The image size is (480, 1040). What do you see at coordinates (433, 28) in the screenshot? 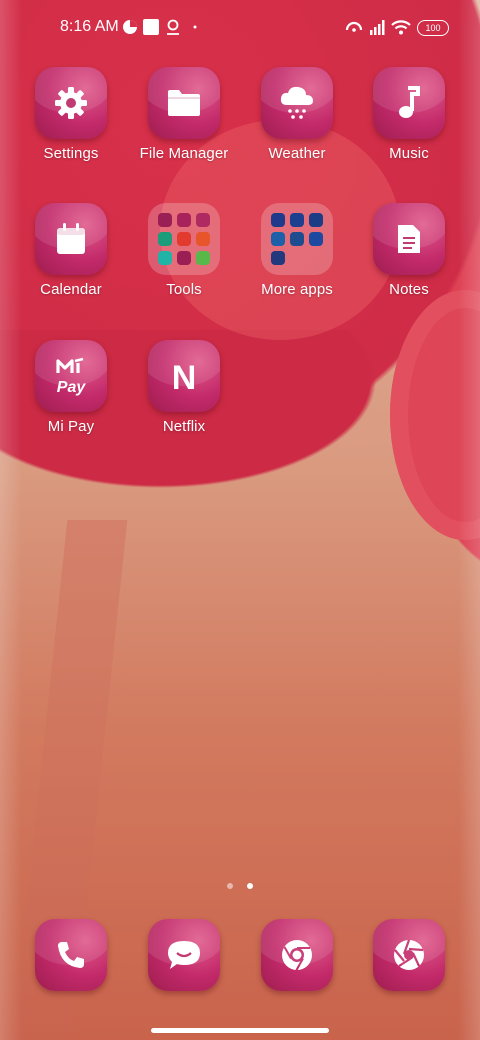
I see `battery-indicator: 100` at bounding box center [433, 28].